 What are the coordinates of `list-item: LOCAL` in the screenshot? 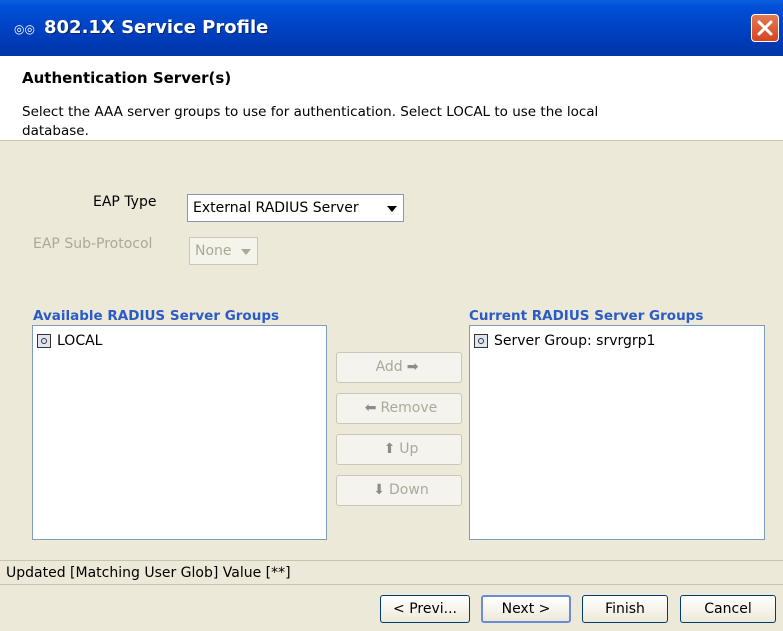 It's located at (69, 341).